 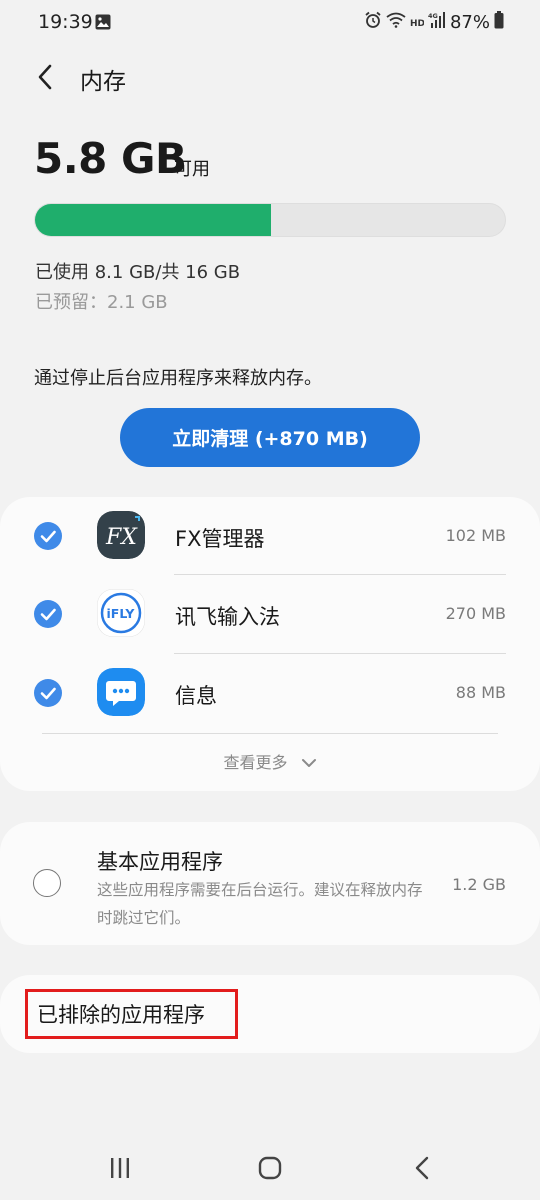 I want to click on available-memory-value: 5.8 GB, so click(x=110, y=158).